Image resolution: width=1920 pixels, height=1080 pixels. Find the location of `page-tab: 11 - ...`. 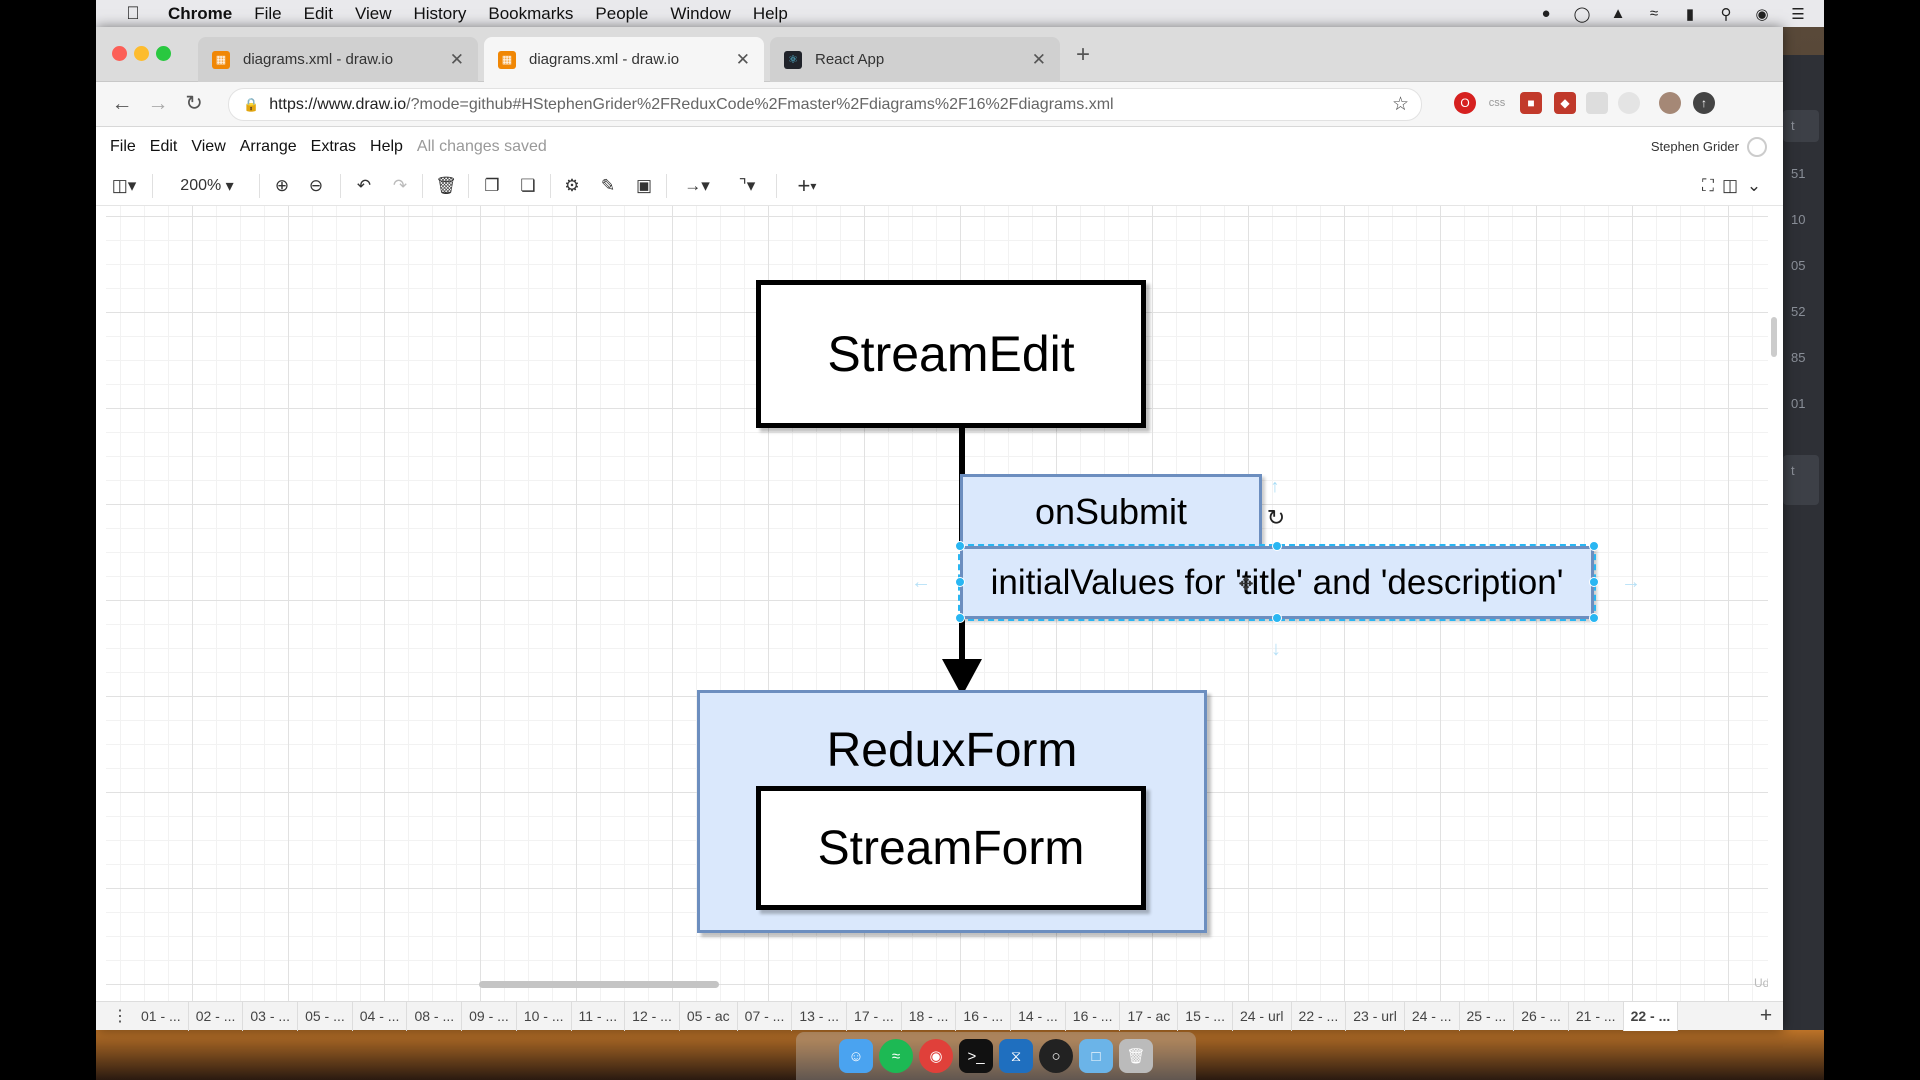

page-tab: 11 - ... is located at coordinates (599, 1016).